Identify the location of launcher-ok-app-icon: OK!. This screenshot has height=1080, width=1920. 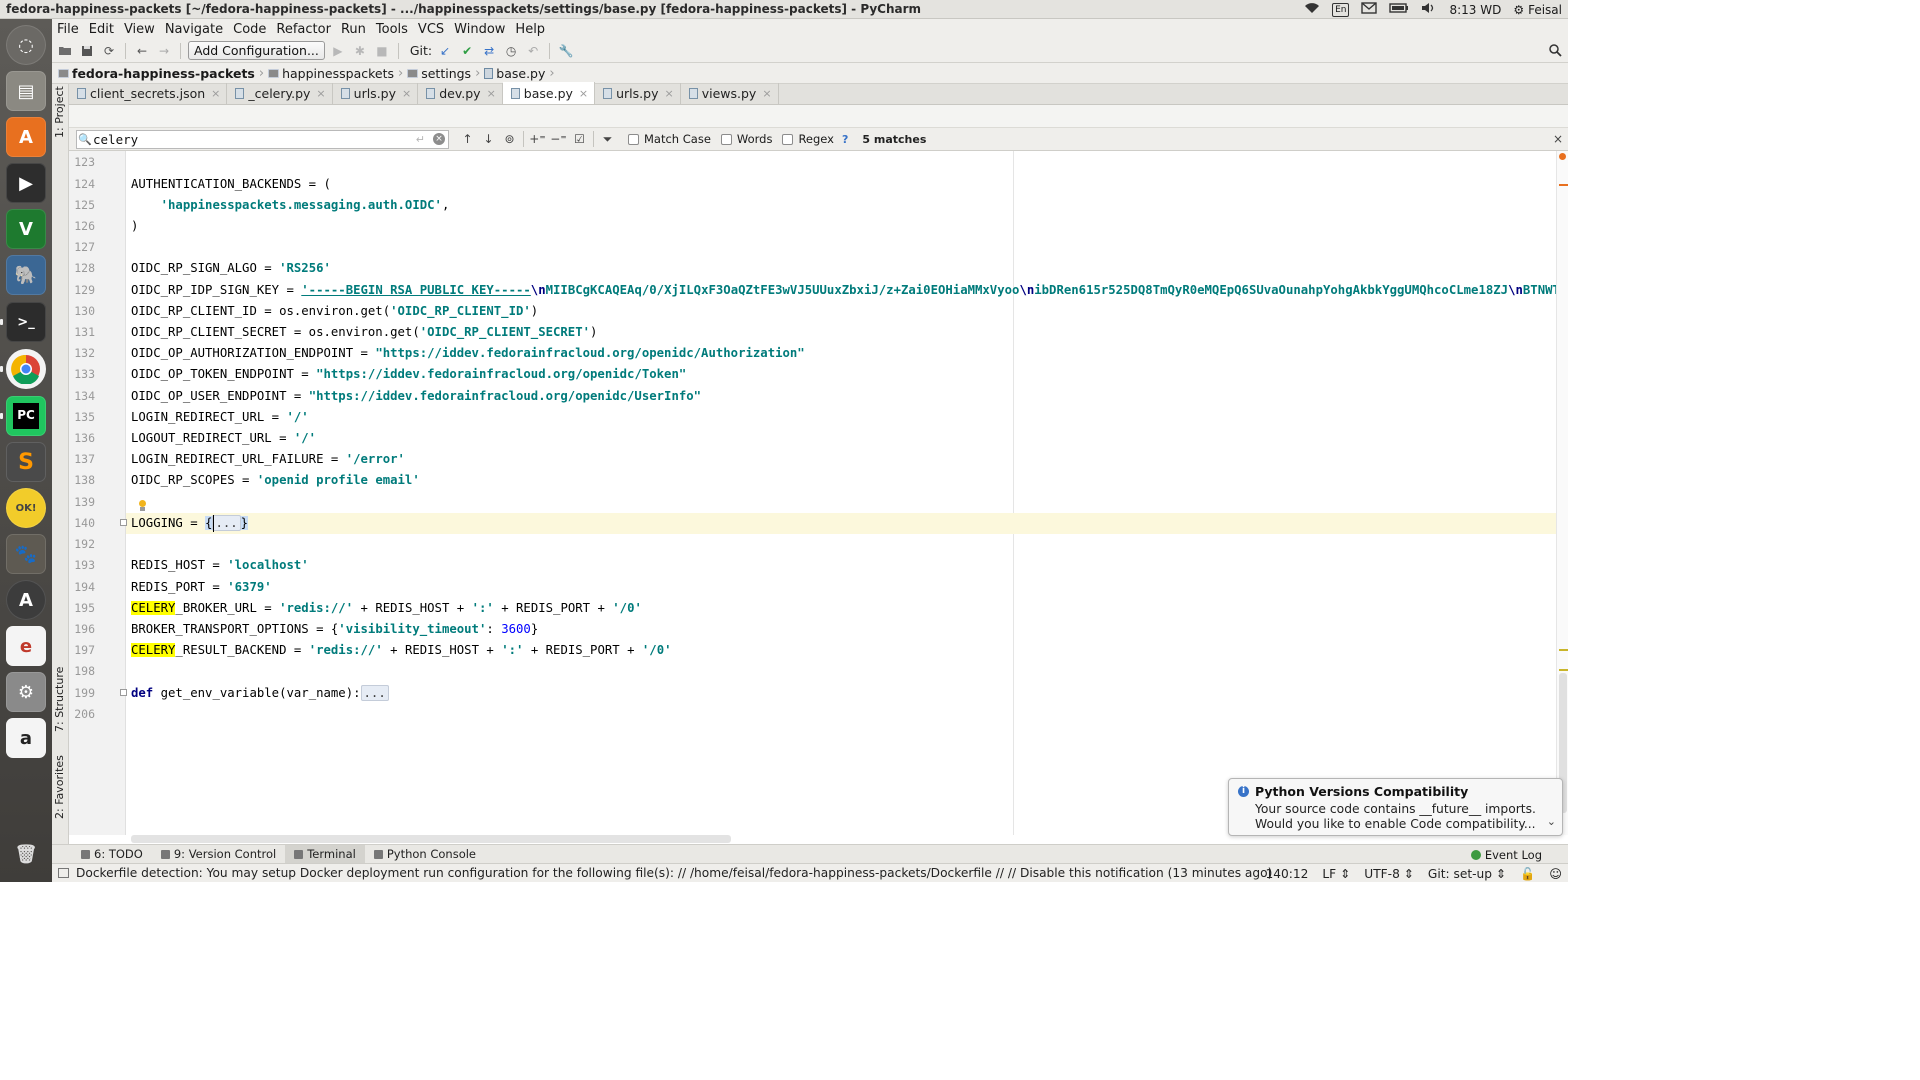
(26, 508).